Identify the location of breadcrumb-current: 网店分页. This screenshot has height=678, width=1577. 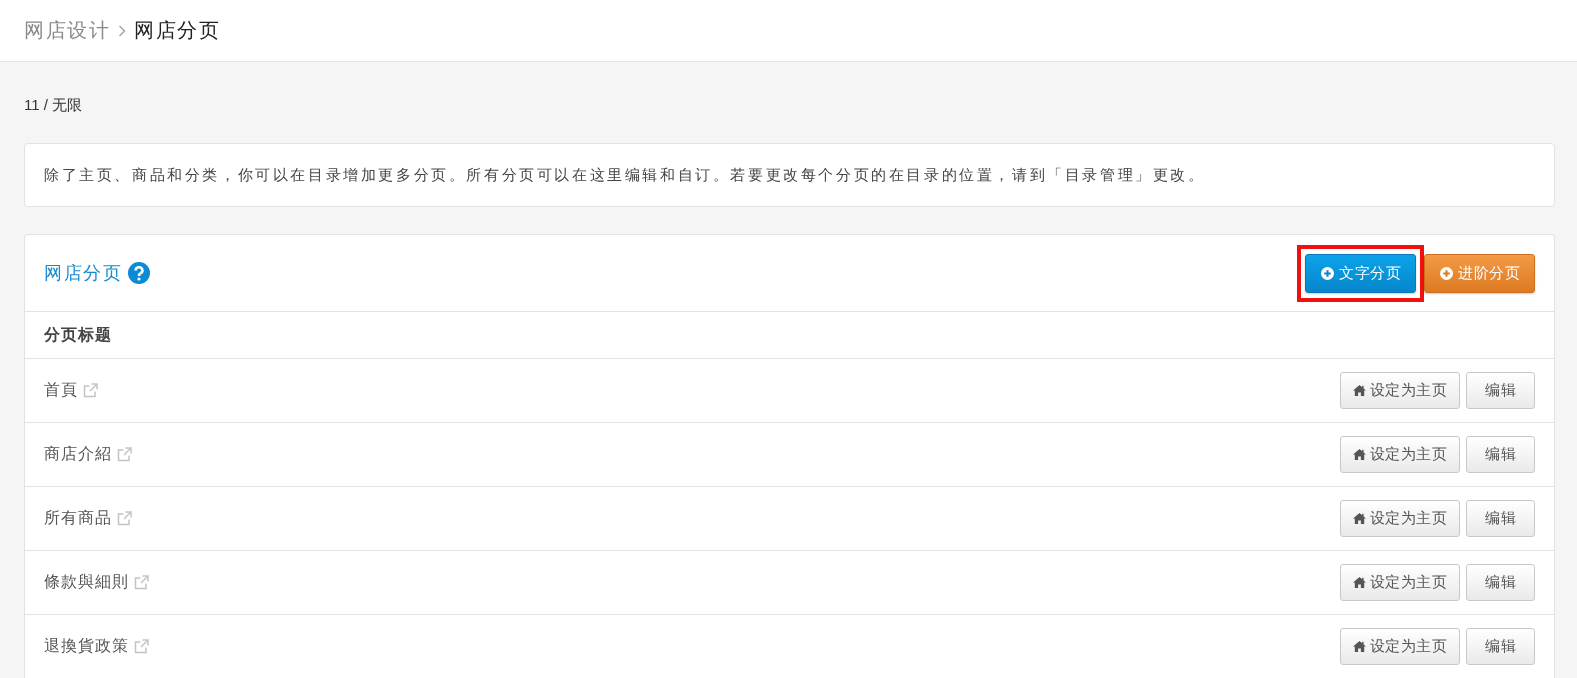
(177, 30).